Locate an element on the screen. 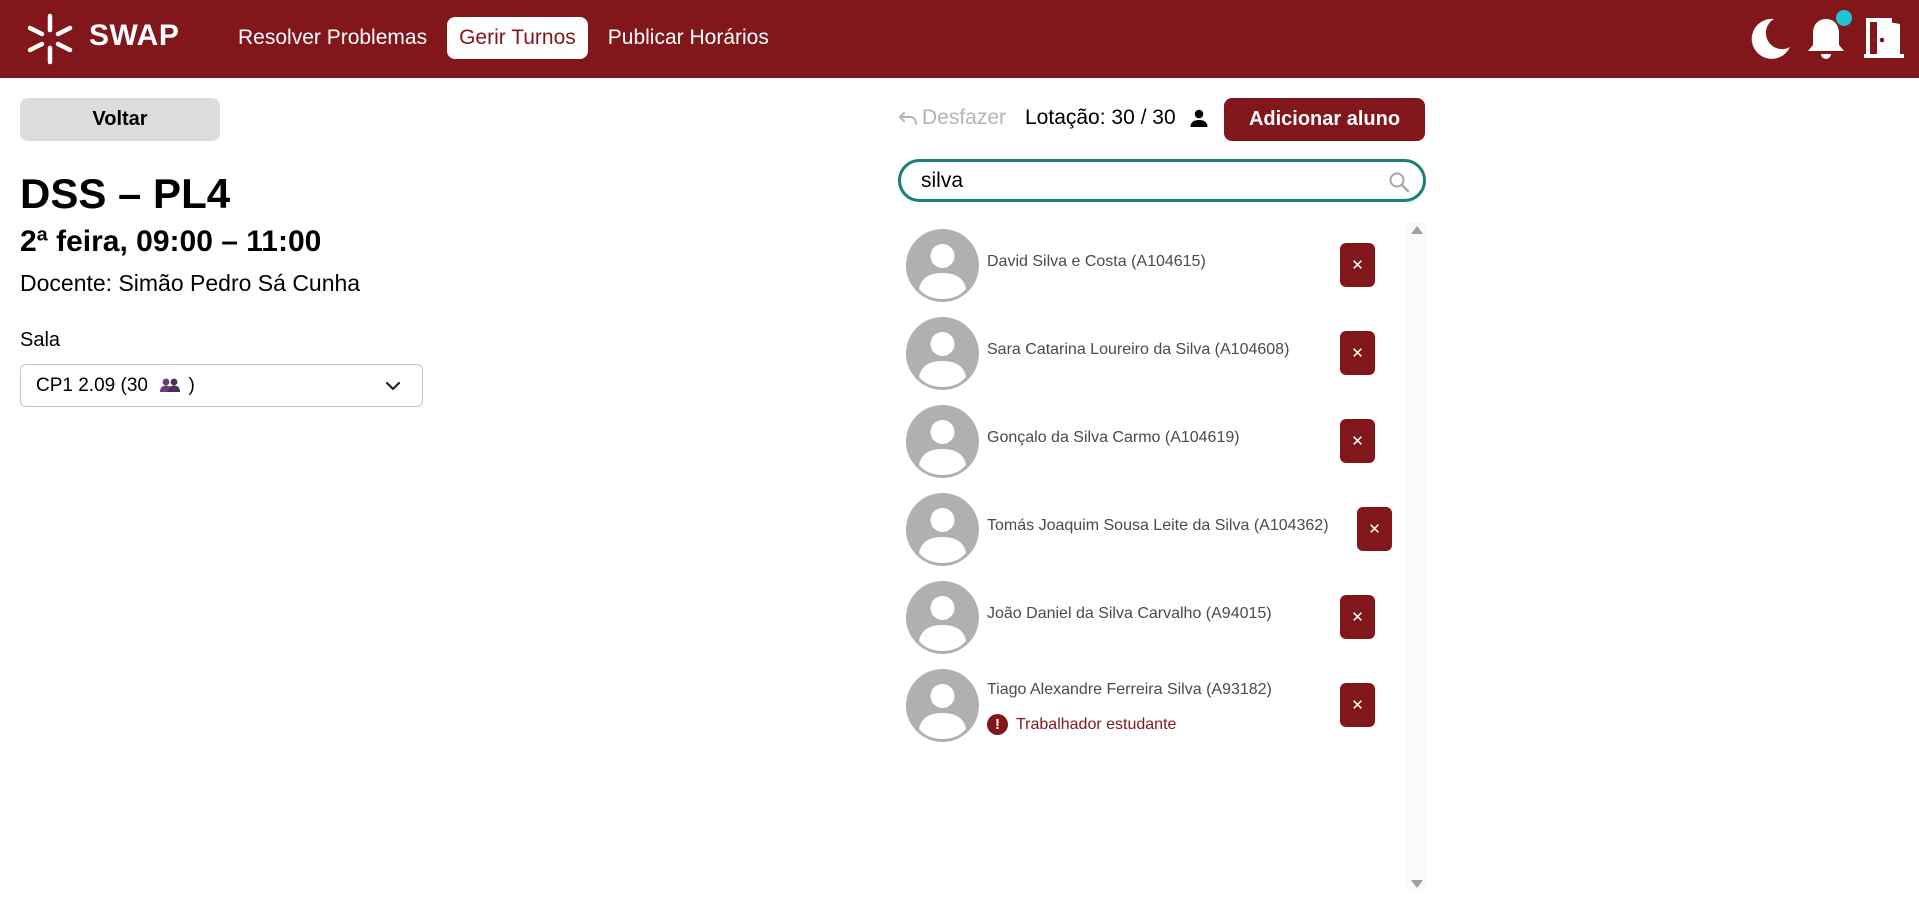  nav-resolver-problemas: Resolver Problemas is located at coordinates (332, 38).